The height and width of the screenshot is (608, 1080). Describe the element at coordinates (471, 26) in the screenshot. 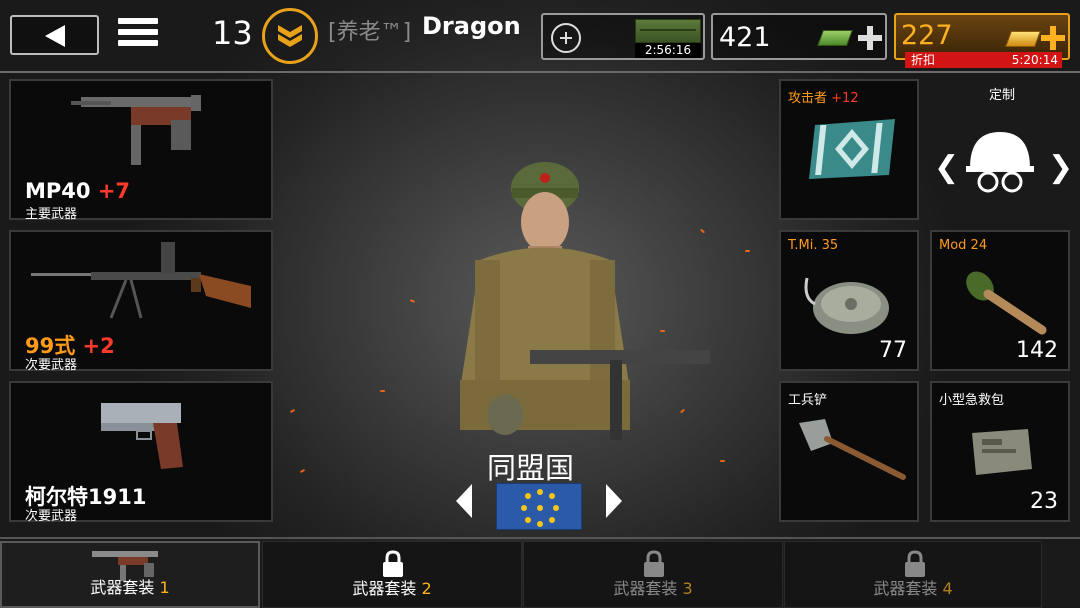

I see `player-name: Dragon` at that location.